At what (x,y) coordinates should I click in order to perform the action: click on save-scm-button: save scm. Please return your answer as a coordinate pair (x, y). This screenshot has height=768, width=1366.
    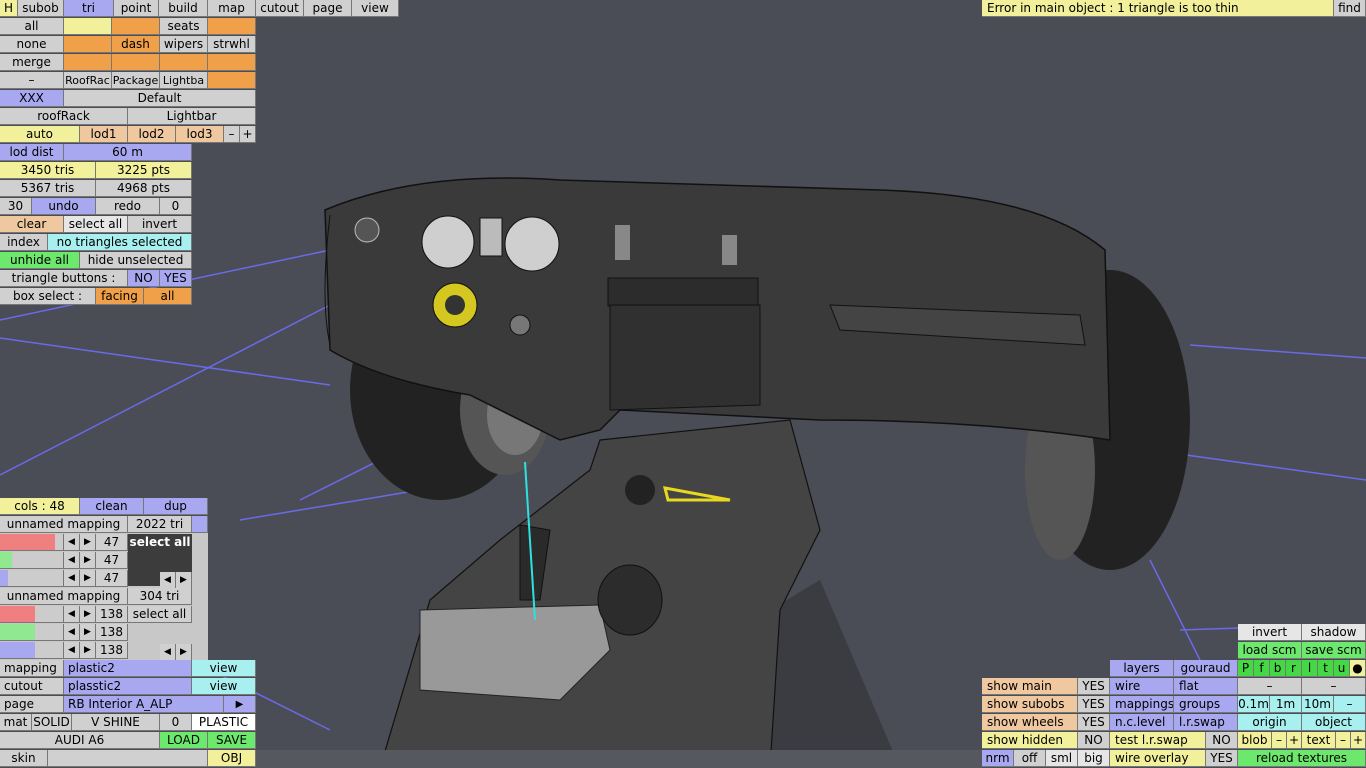
    Looking at the image, I should click on (1334, 650).